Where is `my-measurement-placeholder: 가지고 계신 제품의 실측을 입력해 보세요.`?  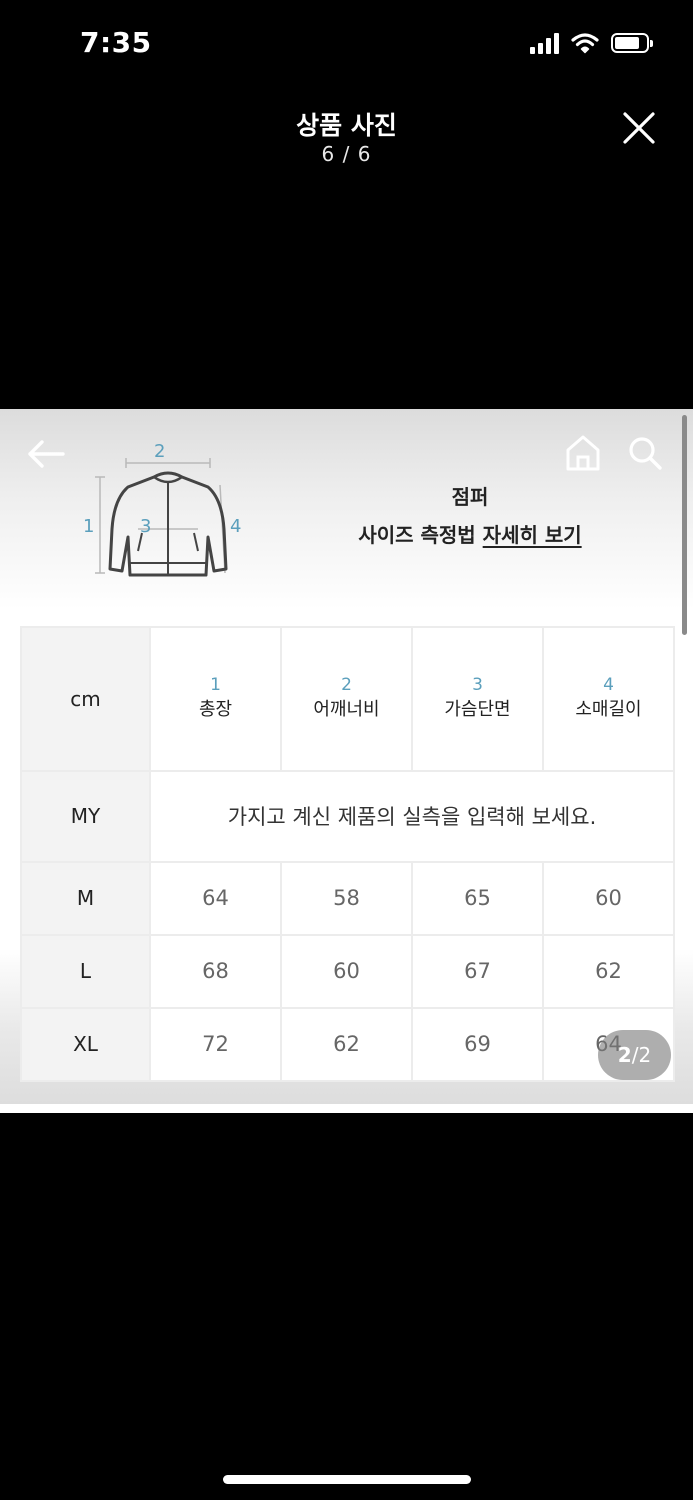
my-measurement-placeholder: 가지고 계신 제품의 실측을 입력해 보세요. is located at coordinates (412, 816).